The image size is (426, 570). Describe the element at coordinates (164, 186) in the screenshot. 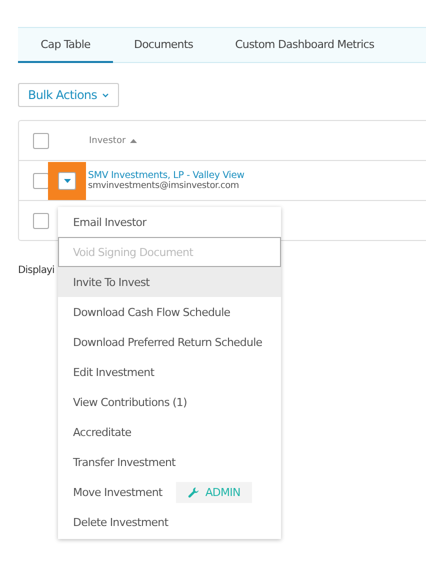

I see `investor-email: smvinvestments@imsinvestor.com` at that location.